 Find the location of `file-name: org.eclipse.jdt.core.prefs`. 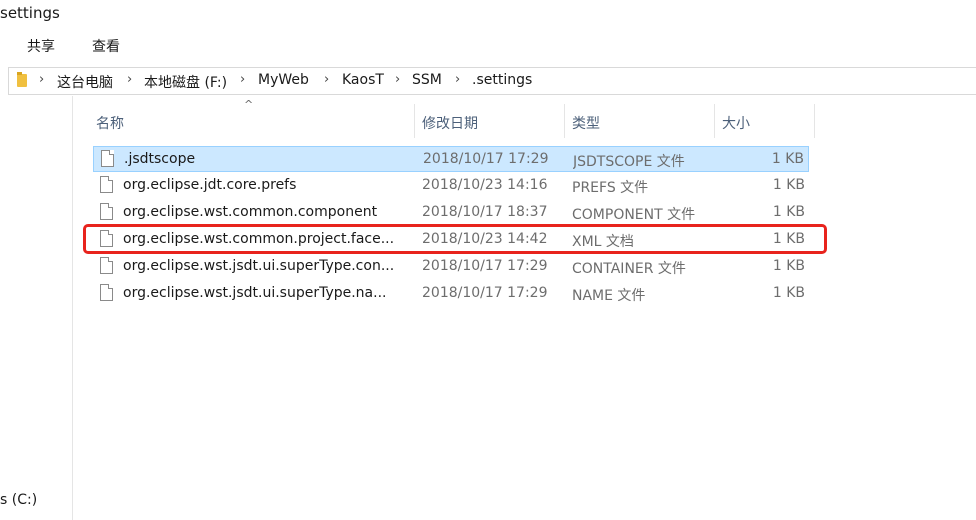

file-name: org.eclipse.jdt.core.prefs is located at coordinates (210, 185).